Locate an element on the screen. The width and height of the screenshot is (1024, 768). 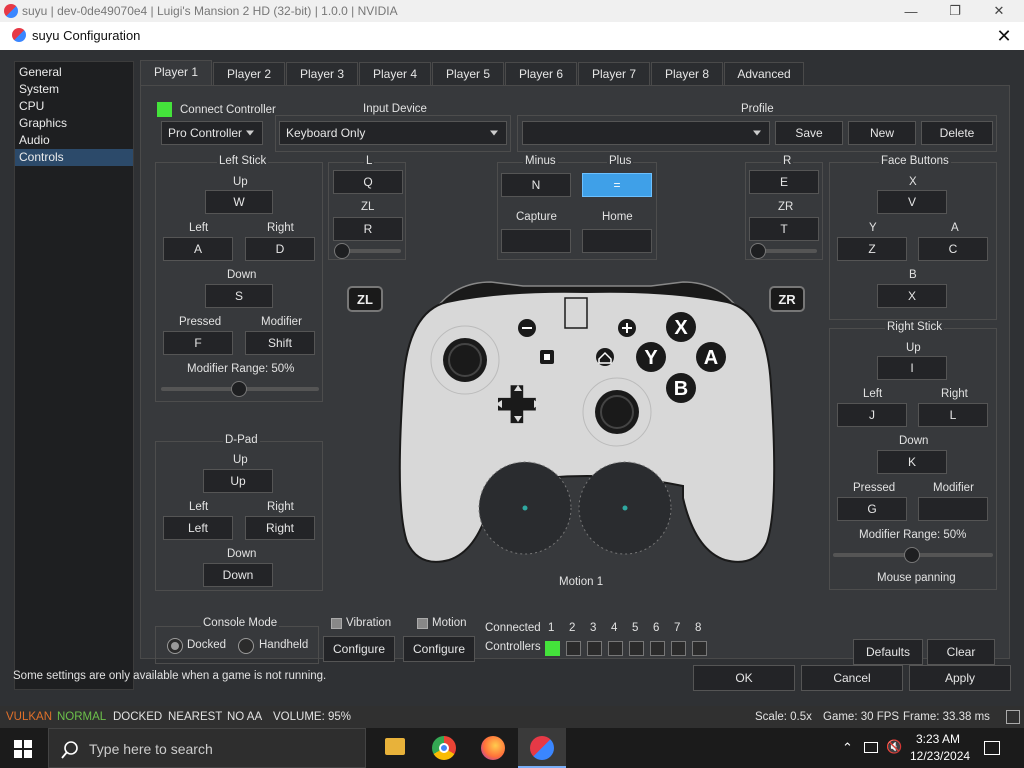
tab-player-8: Player 8 is located at coordinates (687, 74).